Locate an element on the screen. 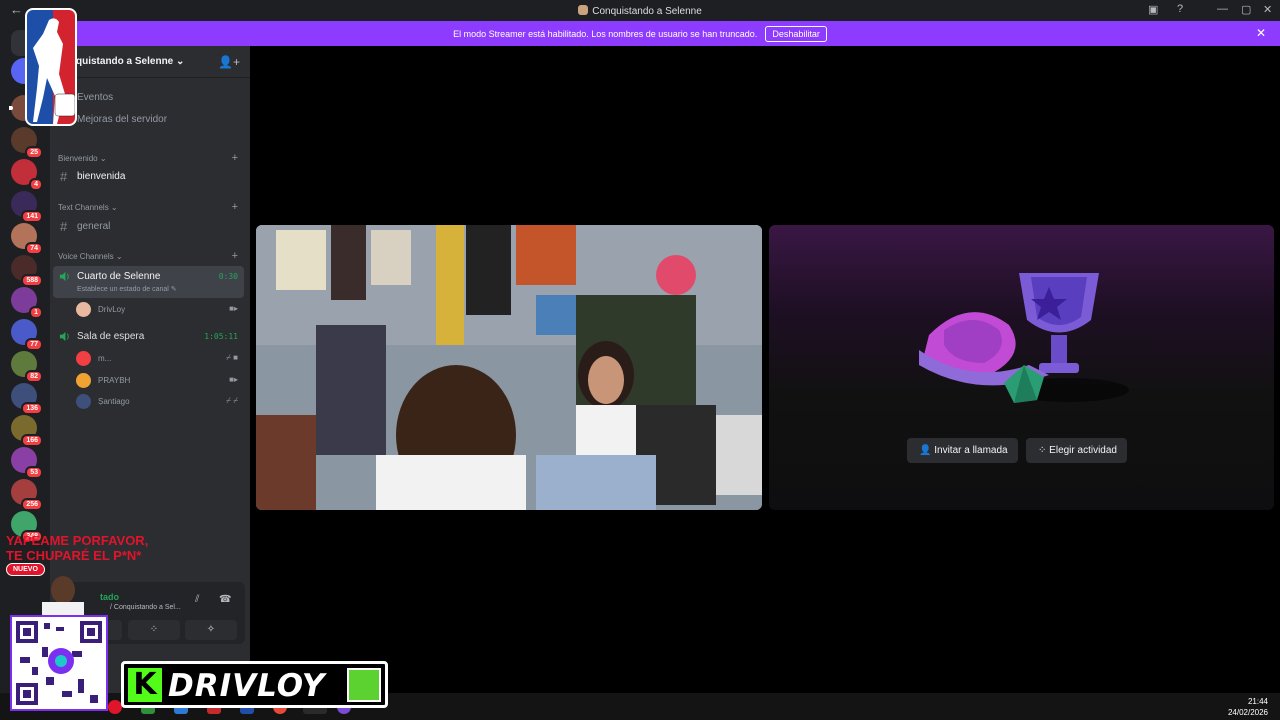 The height and width of the screenshot is (720, 1280). soundboard-button: ✧ is located at coordinates (211, 630).